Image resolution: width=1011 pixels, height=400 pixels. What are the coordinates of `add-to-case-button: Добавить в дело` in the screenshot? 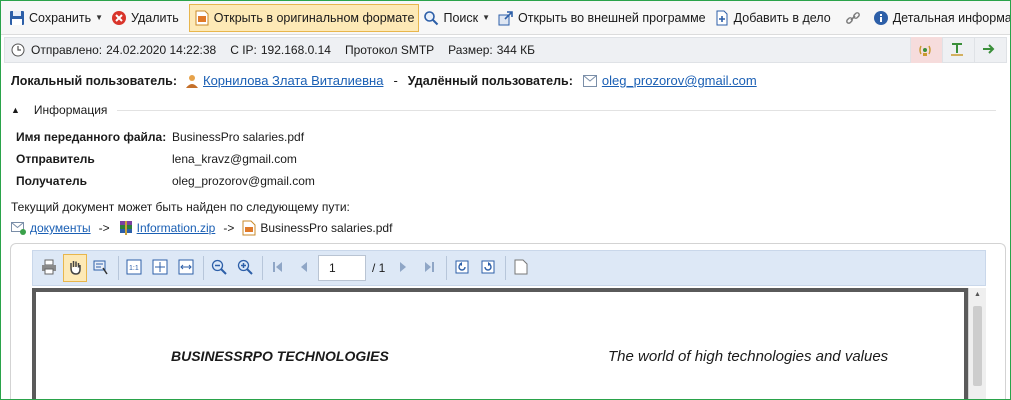 It's located at (772, 18).